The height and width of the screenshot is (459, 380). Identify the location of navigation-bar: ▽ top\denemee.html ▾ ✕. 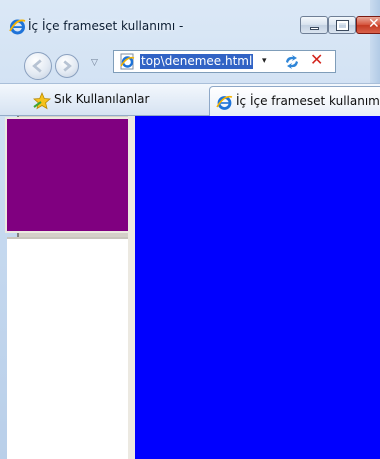
(190, 62).